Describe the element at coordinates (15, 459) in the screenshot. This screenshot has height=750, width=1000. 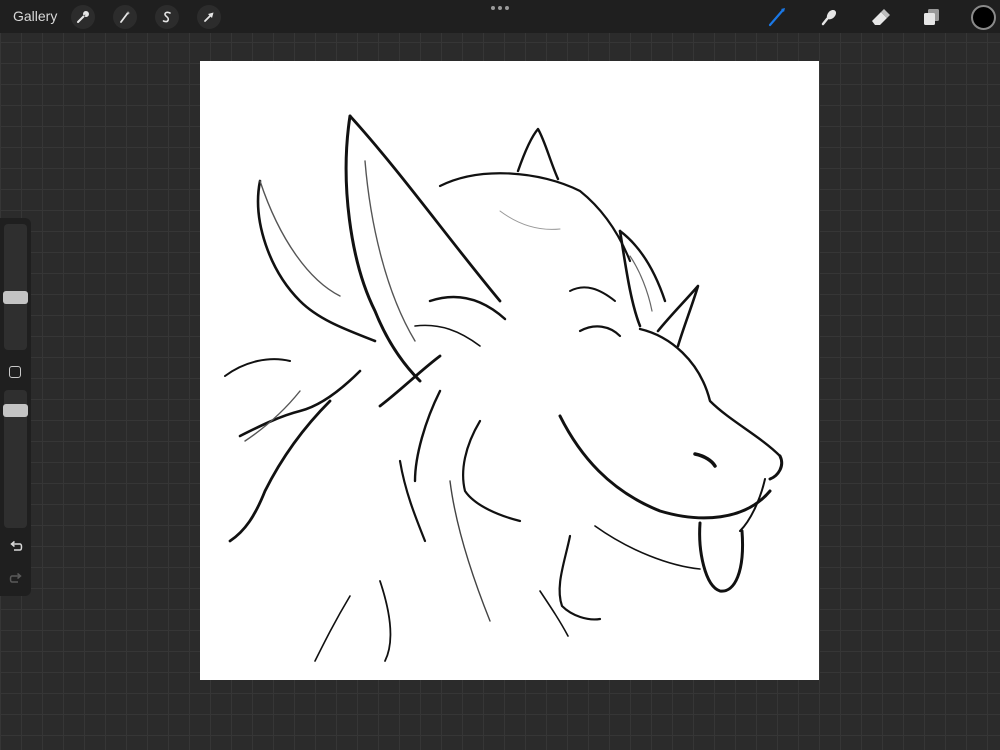
I see `opacity-slider` at that location.